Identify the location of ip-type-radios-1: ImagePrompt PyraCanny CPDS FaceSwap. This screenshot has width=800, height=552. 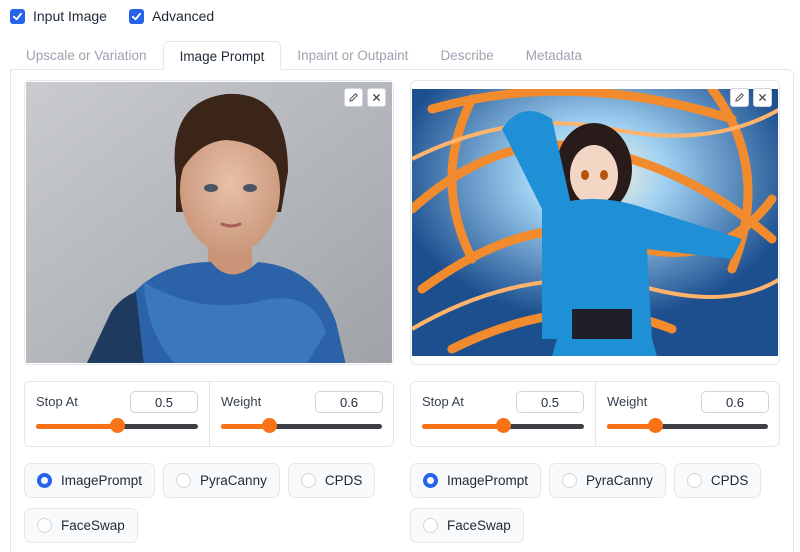
(214, 503).